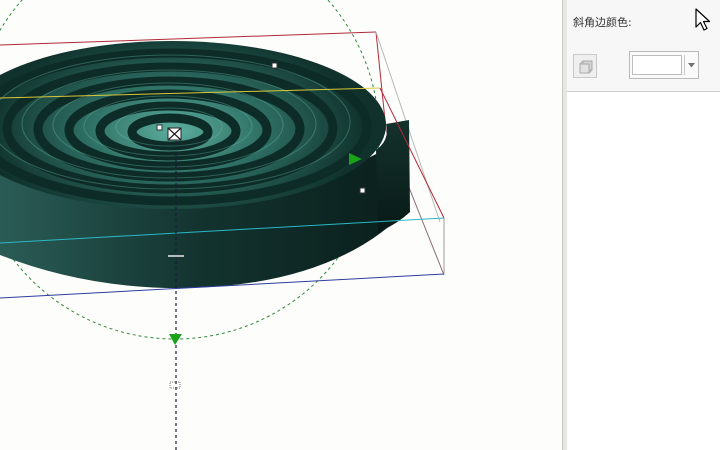 Image resolution: width=720 pixels, height=450 pixels. I want to click on handle-inner, so click(159, 127).